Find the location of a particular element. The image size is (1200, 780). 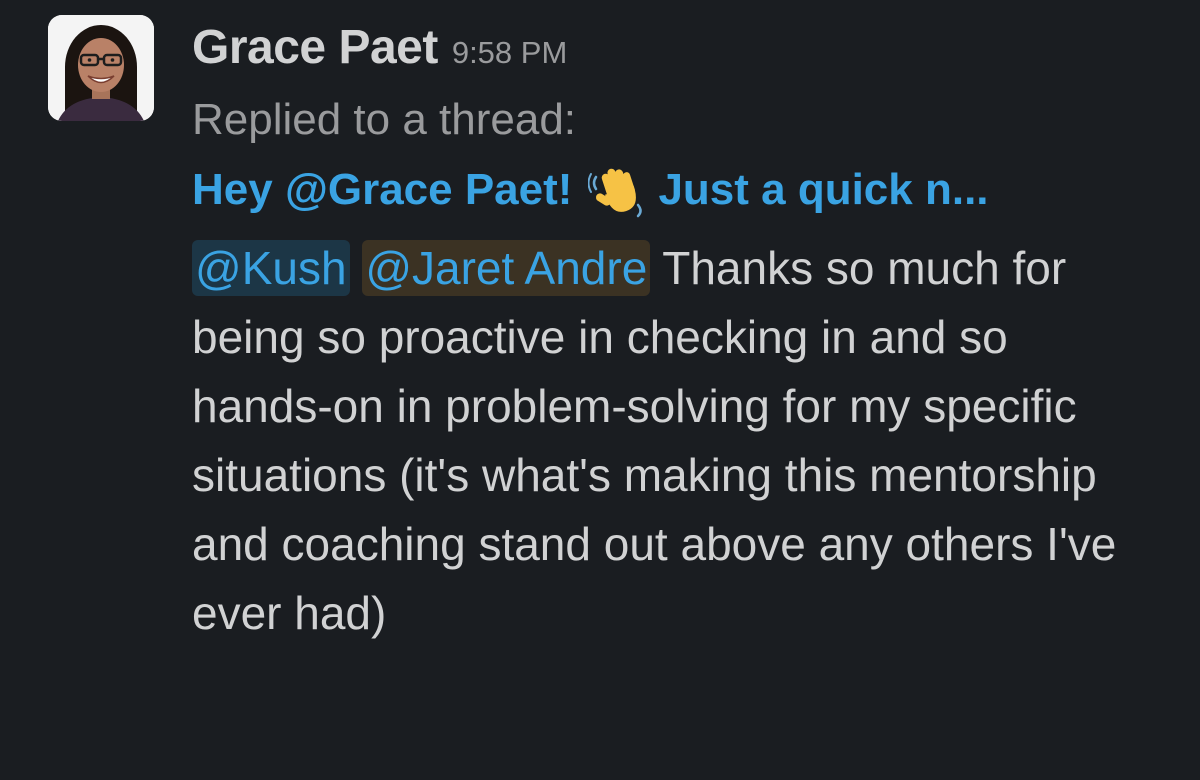

waving-hand-icon is located at coordinates (617, 190).